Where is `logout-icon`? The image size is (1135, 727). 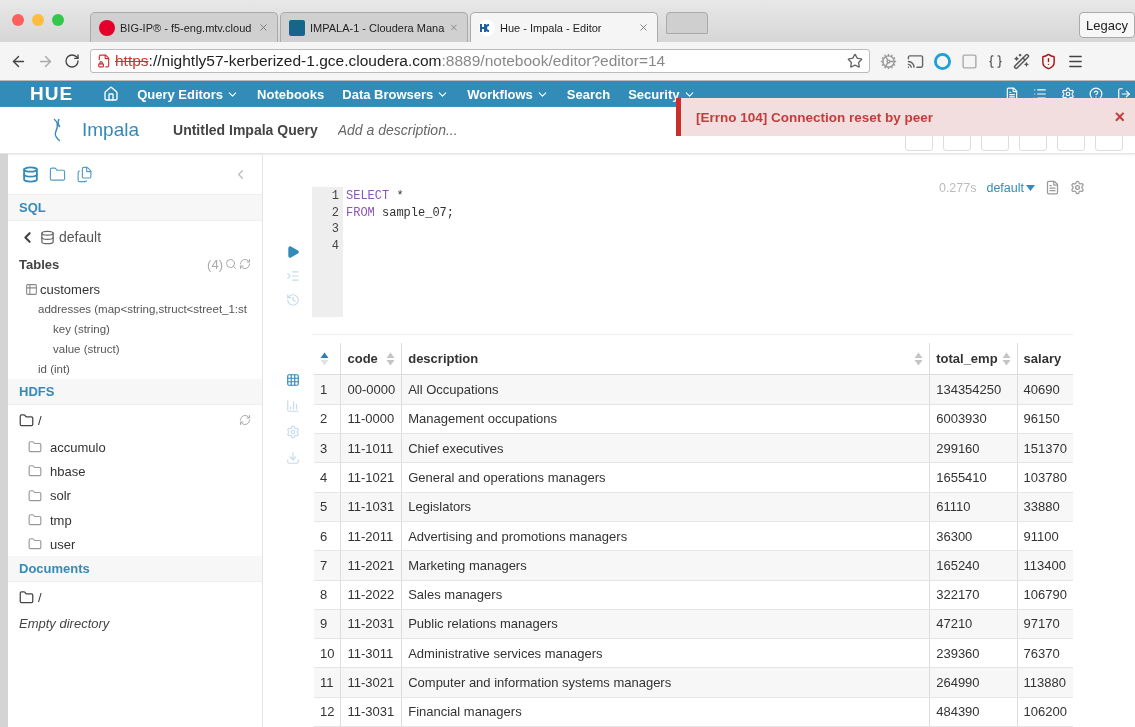
logout-icon is located at coordinates (1124, 94).